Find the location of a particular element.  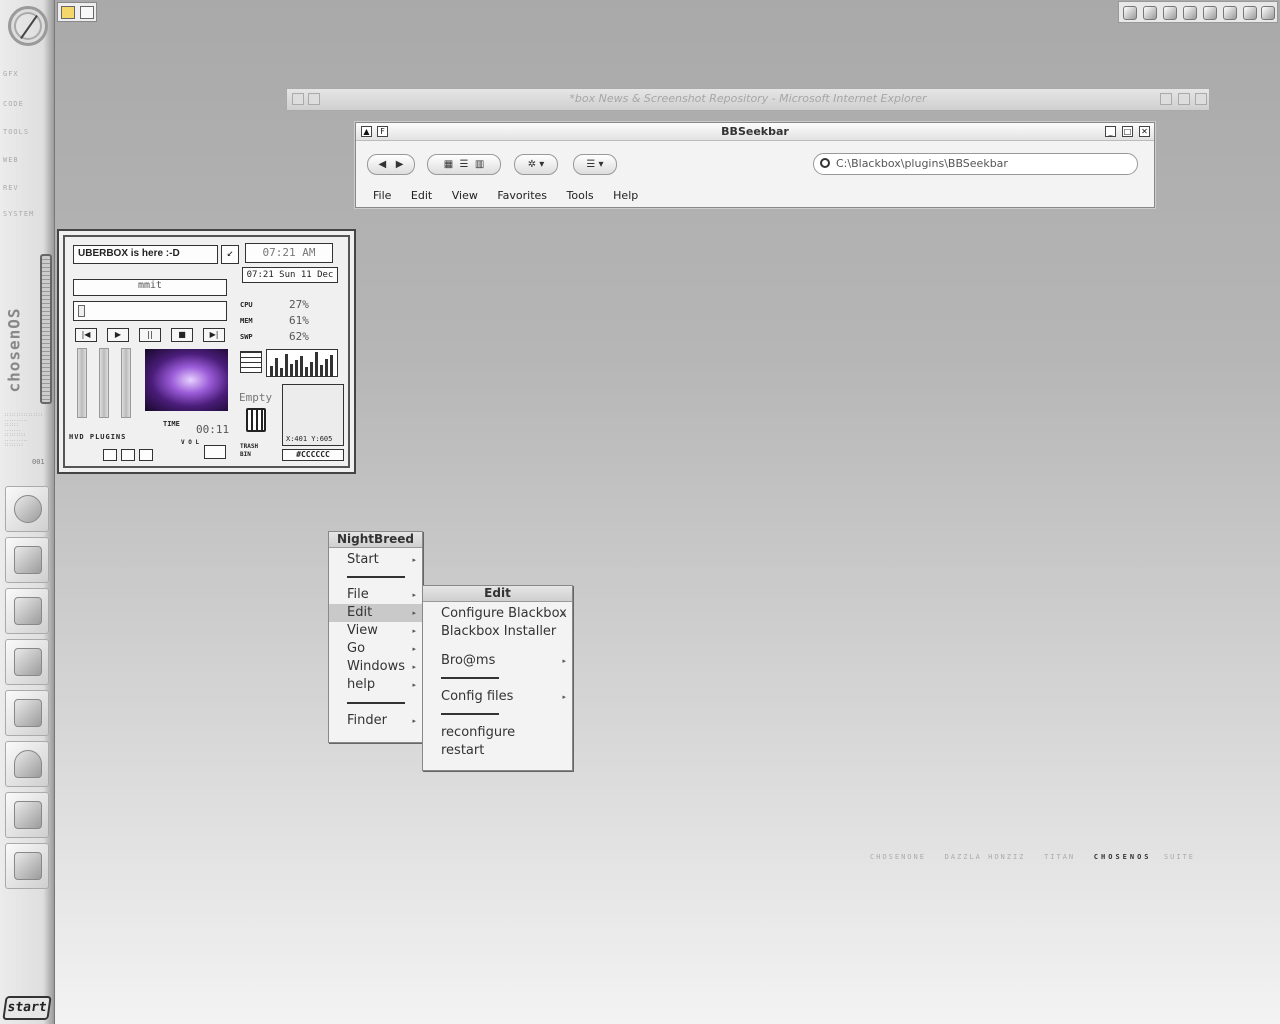

bolt-icon is located at coordinates (1150, 13).